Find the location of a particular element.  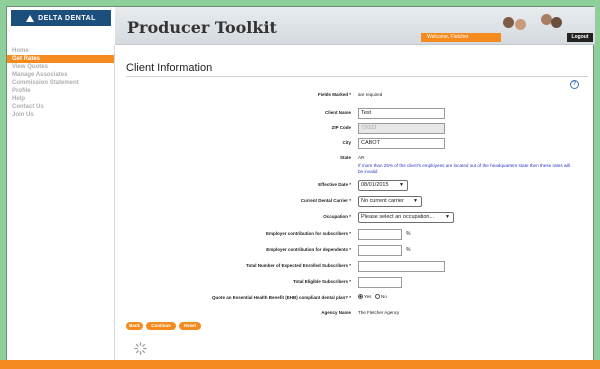

ehb-no-radio: No is located at coordinates (381, 296).